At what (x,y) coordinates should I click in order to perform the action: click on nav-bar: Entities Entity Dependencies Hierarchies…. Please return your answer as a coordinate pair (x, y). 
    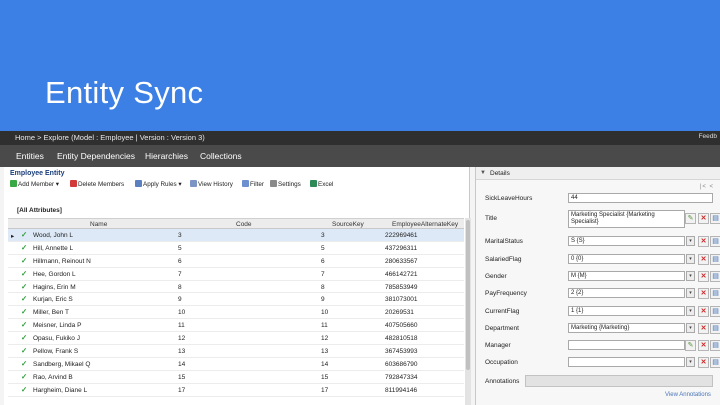
    Looking at the image, I should click on (360, 156).